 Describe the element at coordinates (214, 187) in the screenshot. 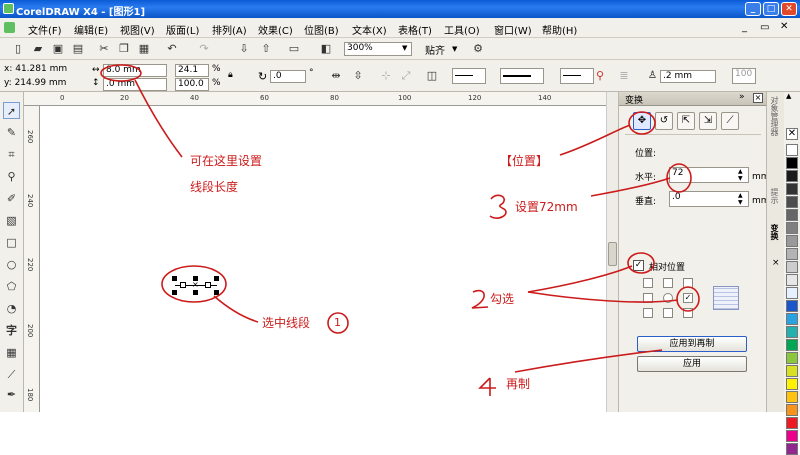

I see `note-set-length-2: 线段长度` at that location.